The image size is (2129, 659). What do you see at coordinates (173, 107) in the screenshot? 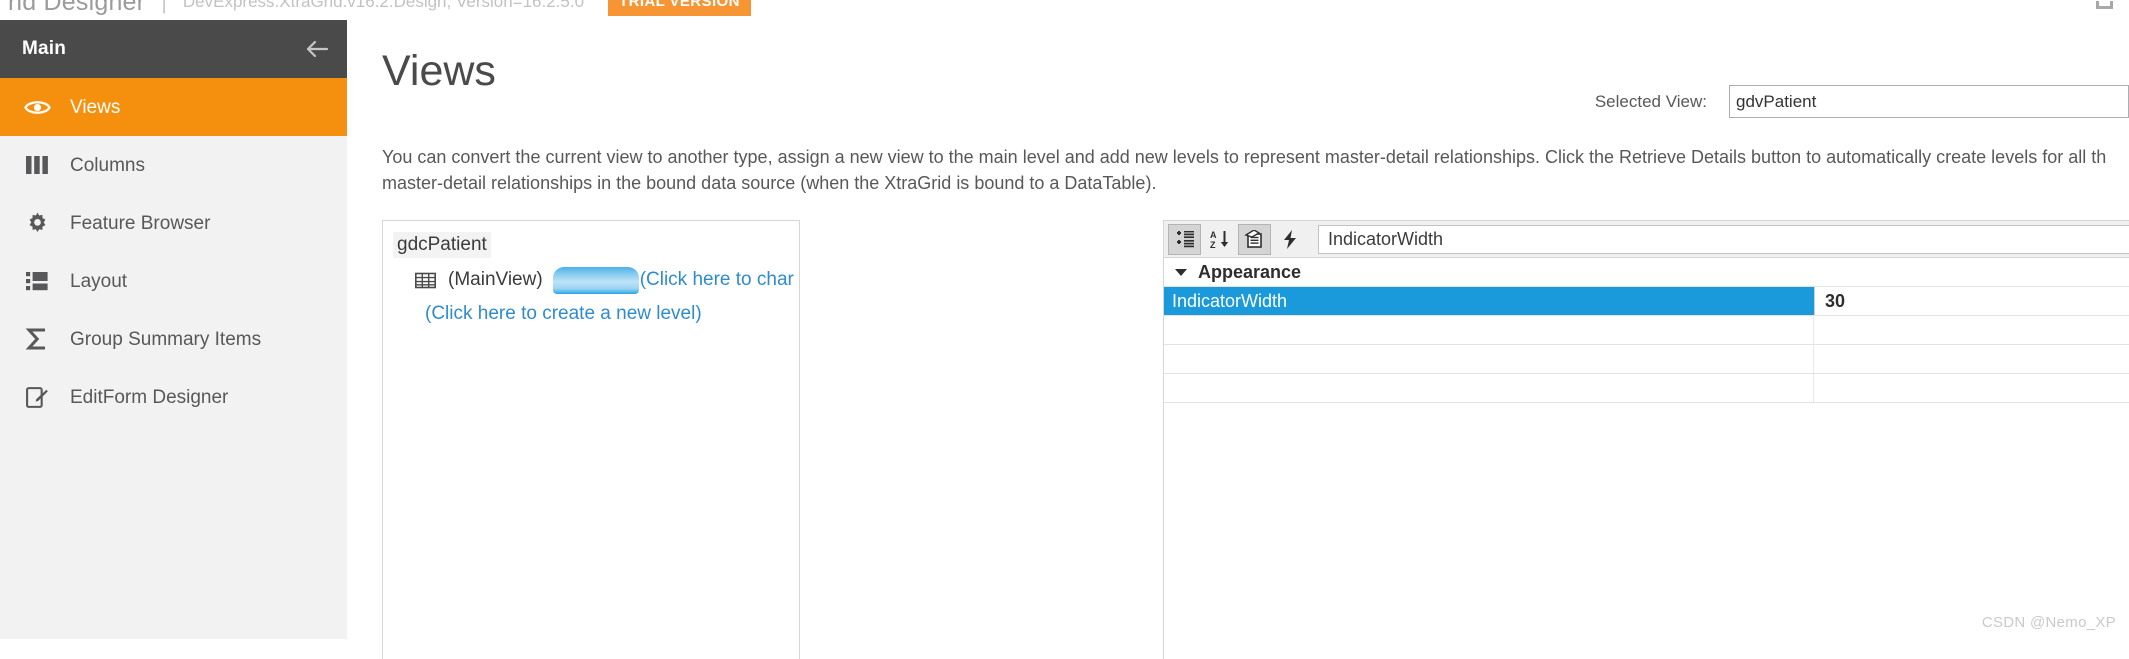
I see `sidebar-item-views: Views` at bounding box center [173, 107].